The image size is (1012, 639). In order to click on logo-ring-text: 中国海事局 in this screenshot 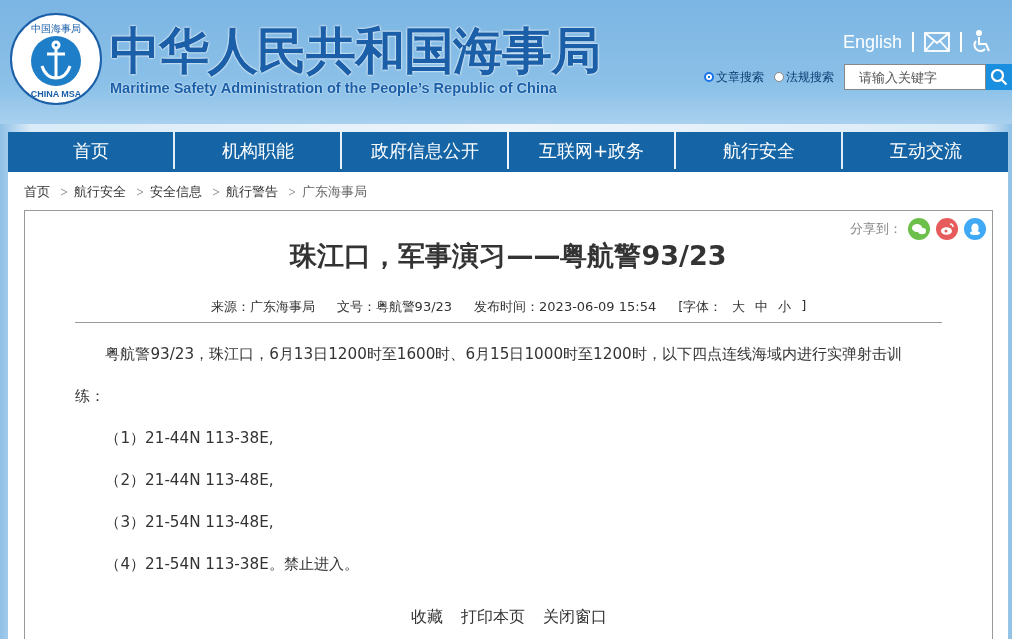, I will do `click(56, 28)`.